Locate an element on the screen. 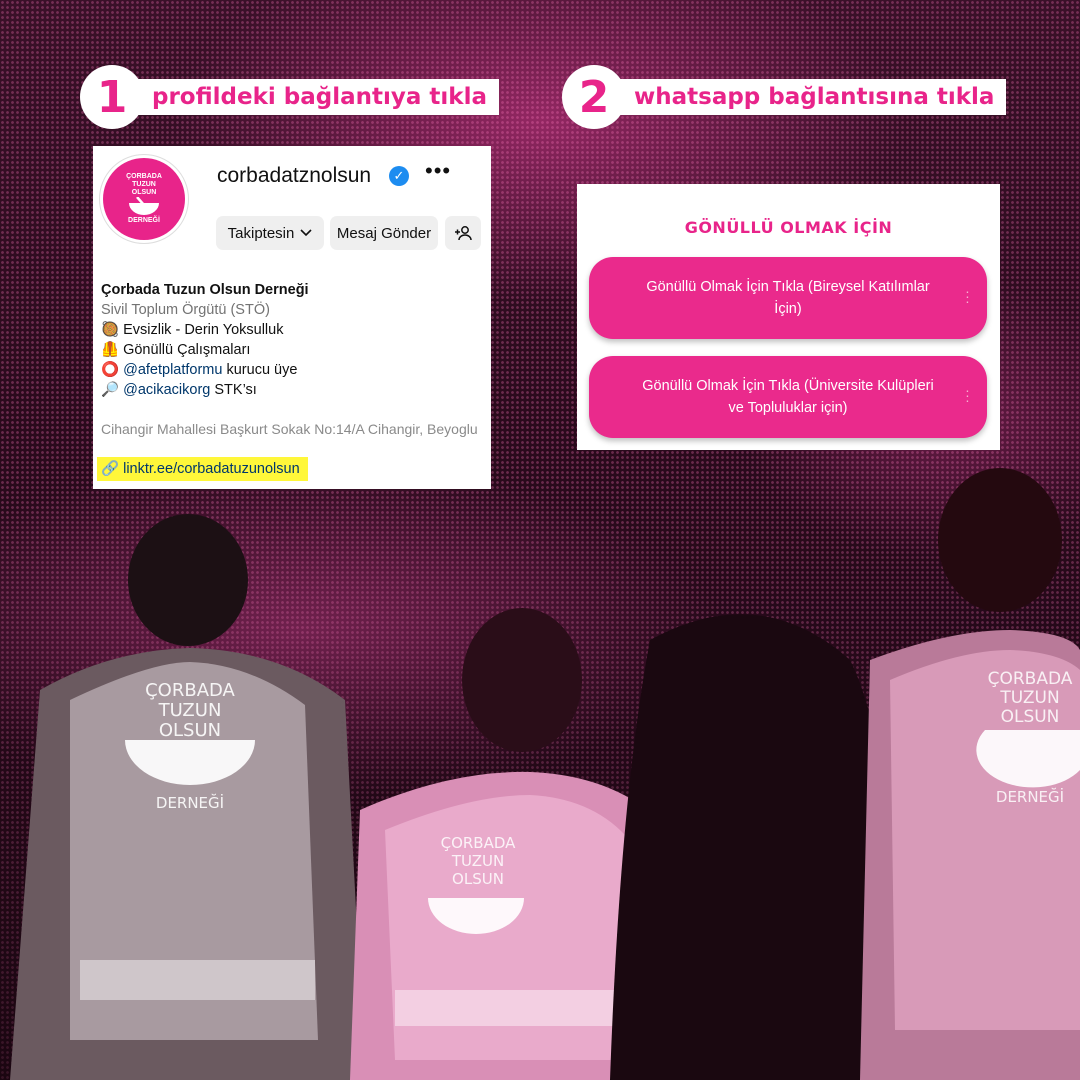  following-button: Takiptesin is located at coordinates (270, 233).